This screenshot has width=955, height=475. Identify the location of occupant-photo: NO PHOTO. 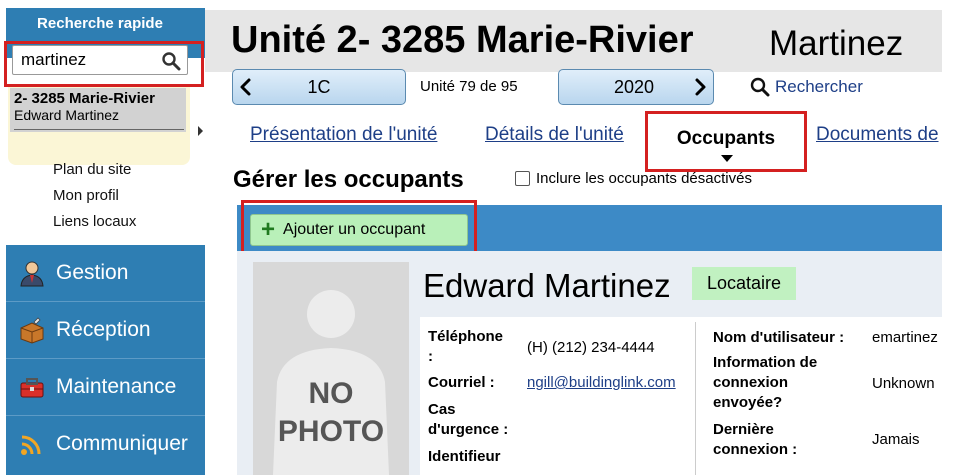
(331, 368).